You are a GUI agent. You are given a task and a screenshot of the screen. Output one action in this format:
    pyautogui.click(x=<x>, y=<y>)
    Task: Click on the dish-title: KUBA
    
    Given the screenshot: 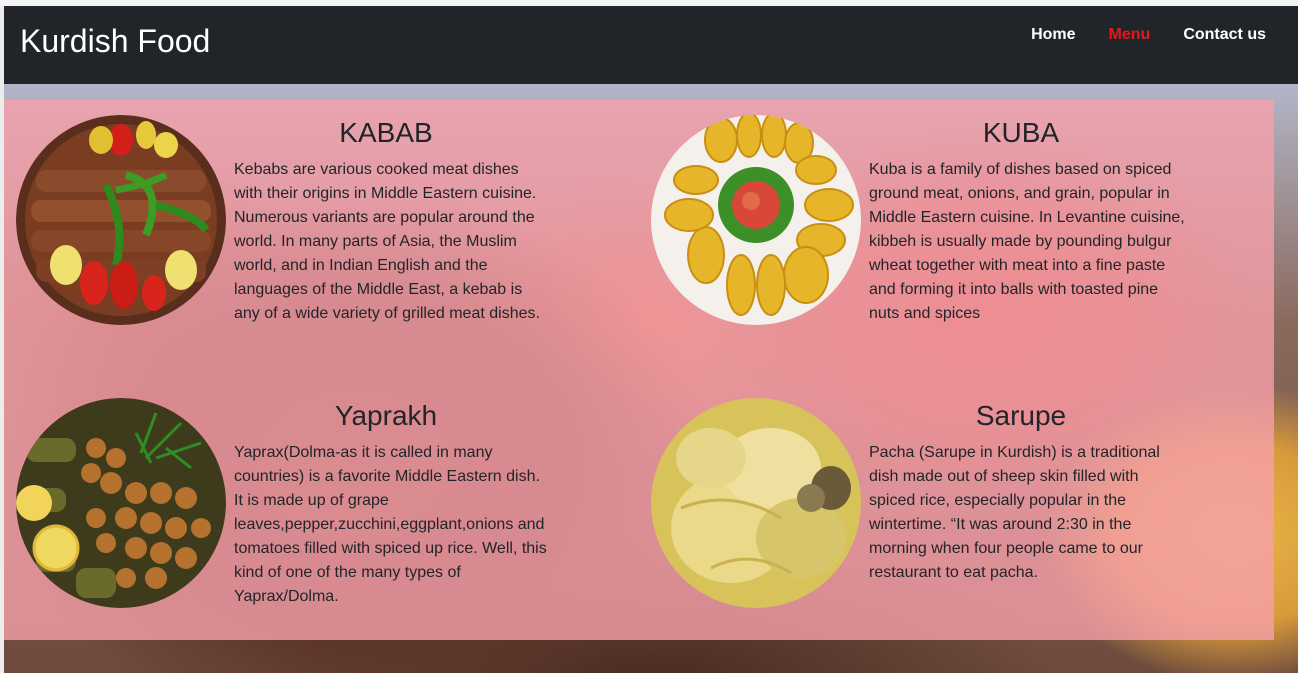 What is the action you would take?
    pyautogui.click(x=1021, y=132)
    